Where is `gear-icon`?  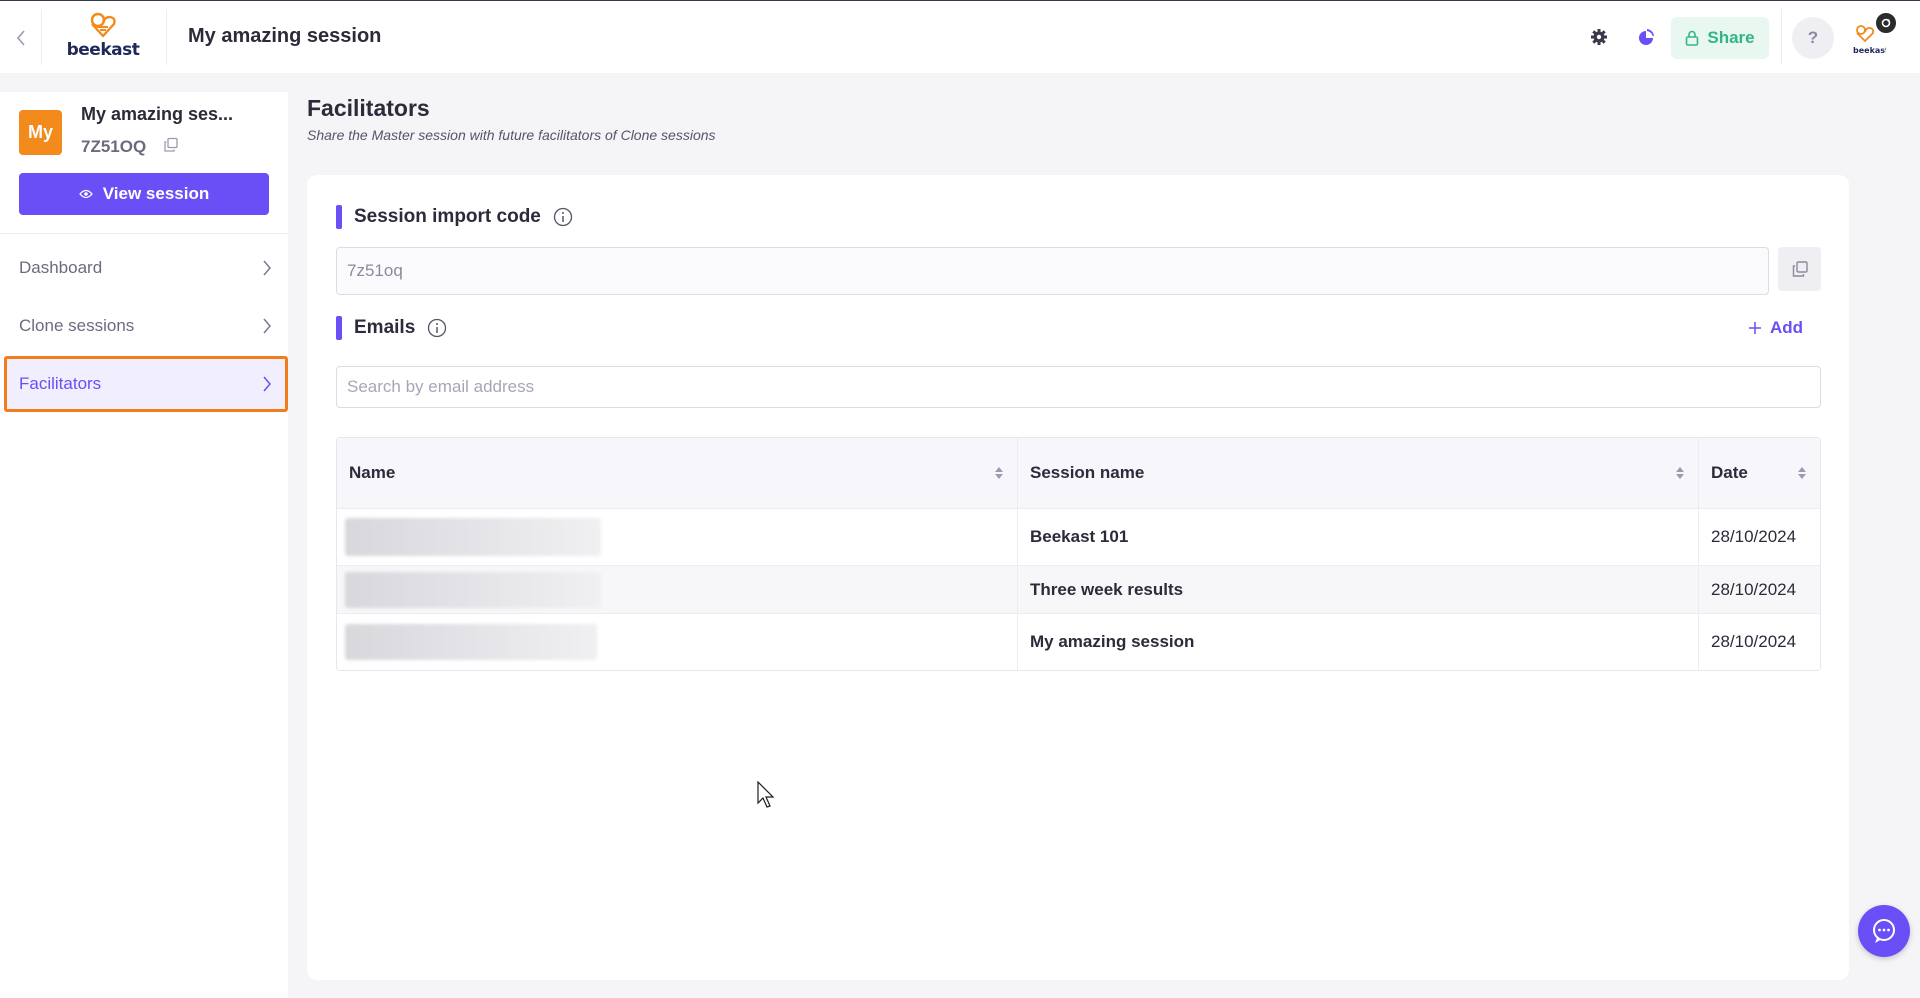
gear-icon is located at coordinates (1599, 37).